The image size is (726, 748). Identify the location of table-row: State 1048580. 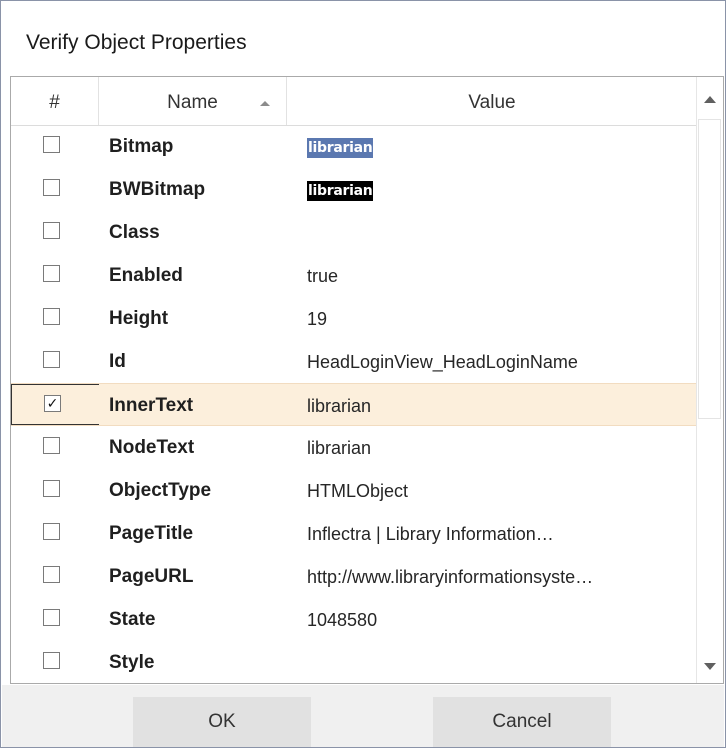
(354, 619).